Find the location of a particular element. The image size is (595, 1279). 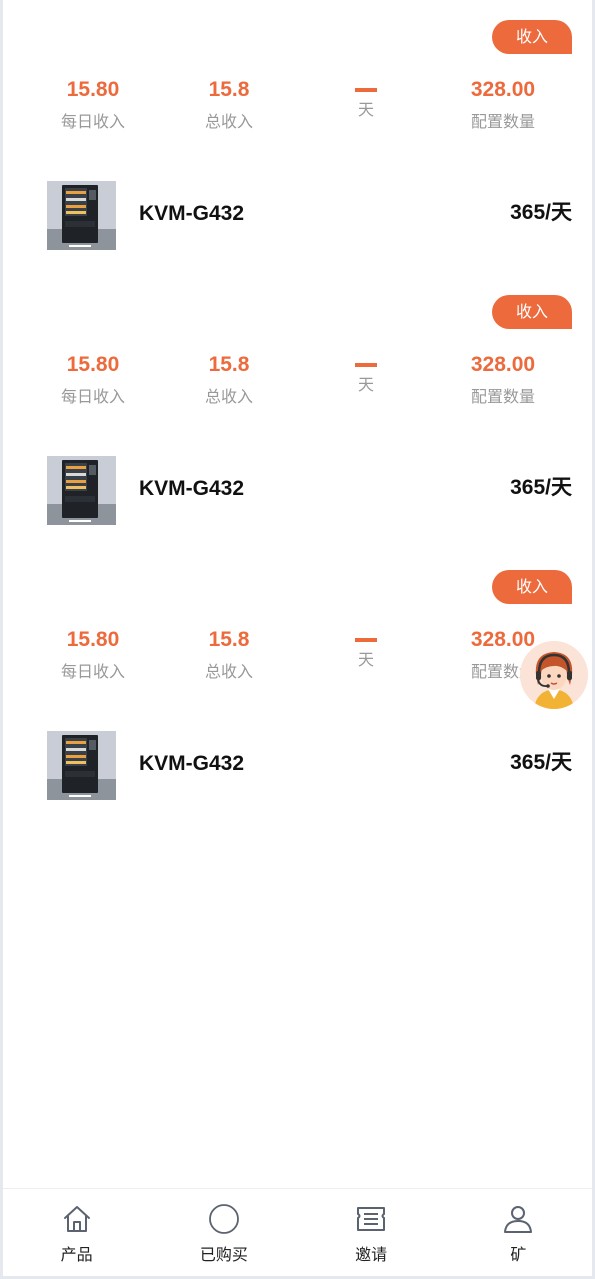

tab-purchased: 已购买 is located at coordinates (223, 1232).